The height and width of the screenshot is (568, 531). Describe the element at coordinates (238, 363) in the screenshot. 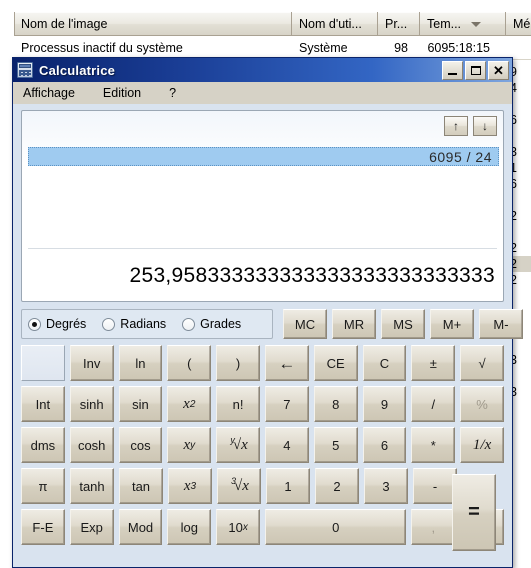

I see `close-paren-button: )` at that location.